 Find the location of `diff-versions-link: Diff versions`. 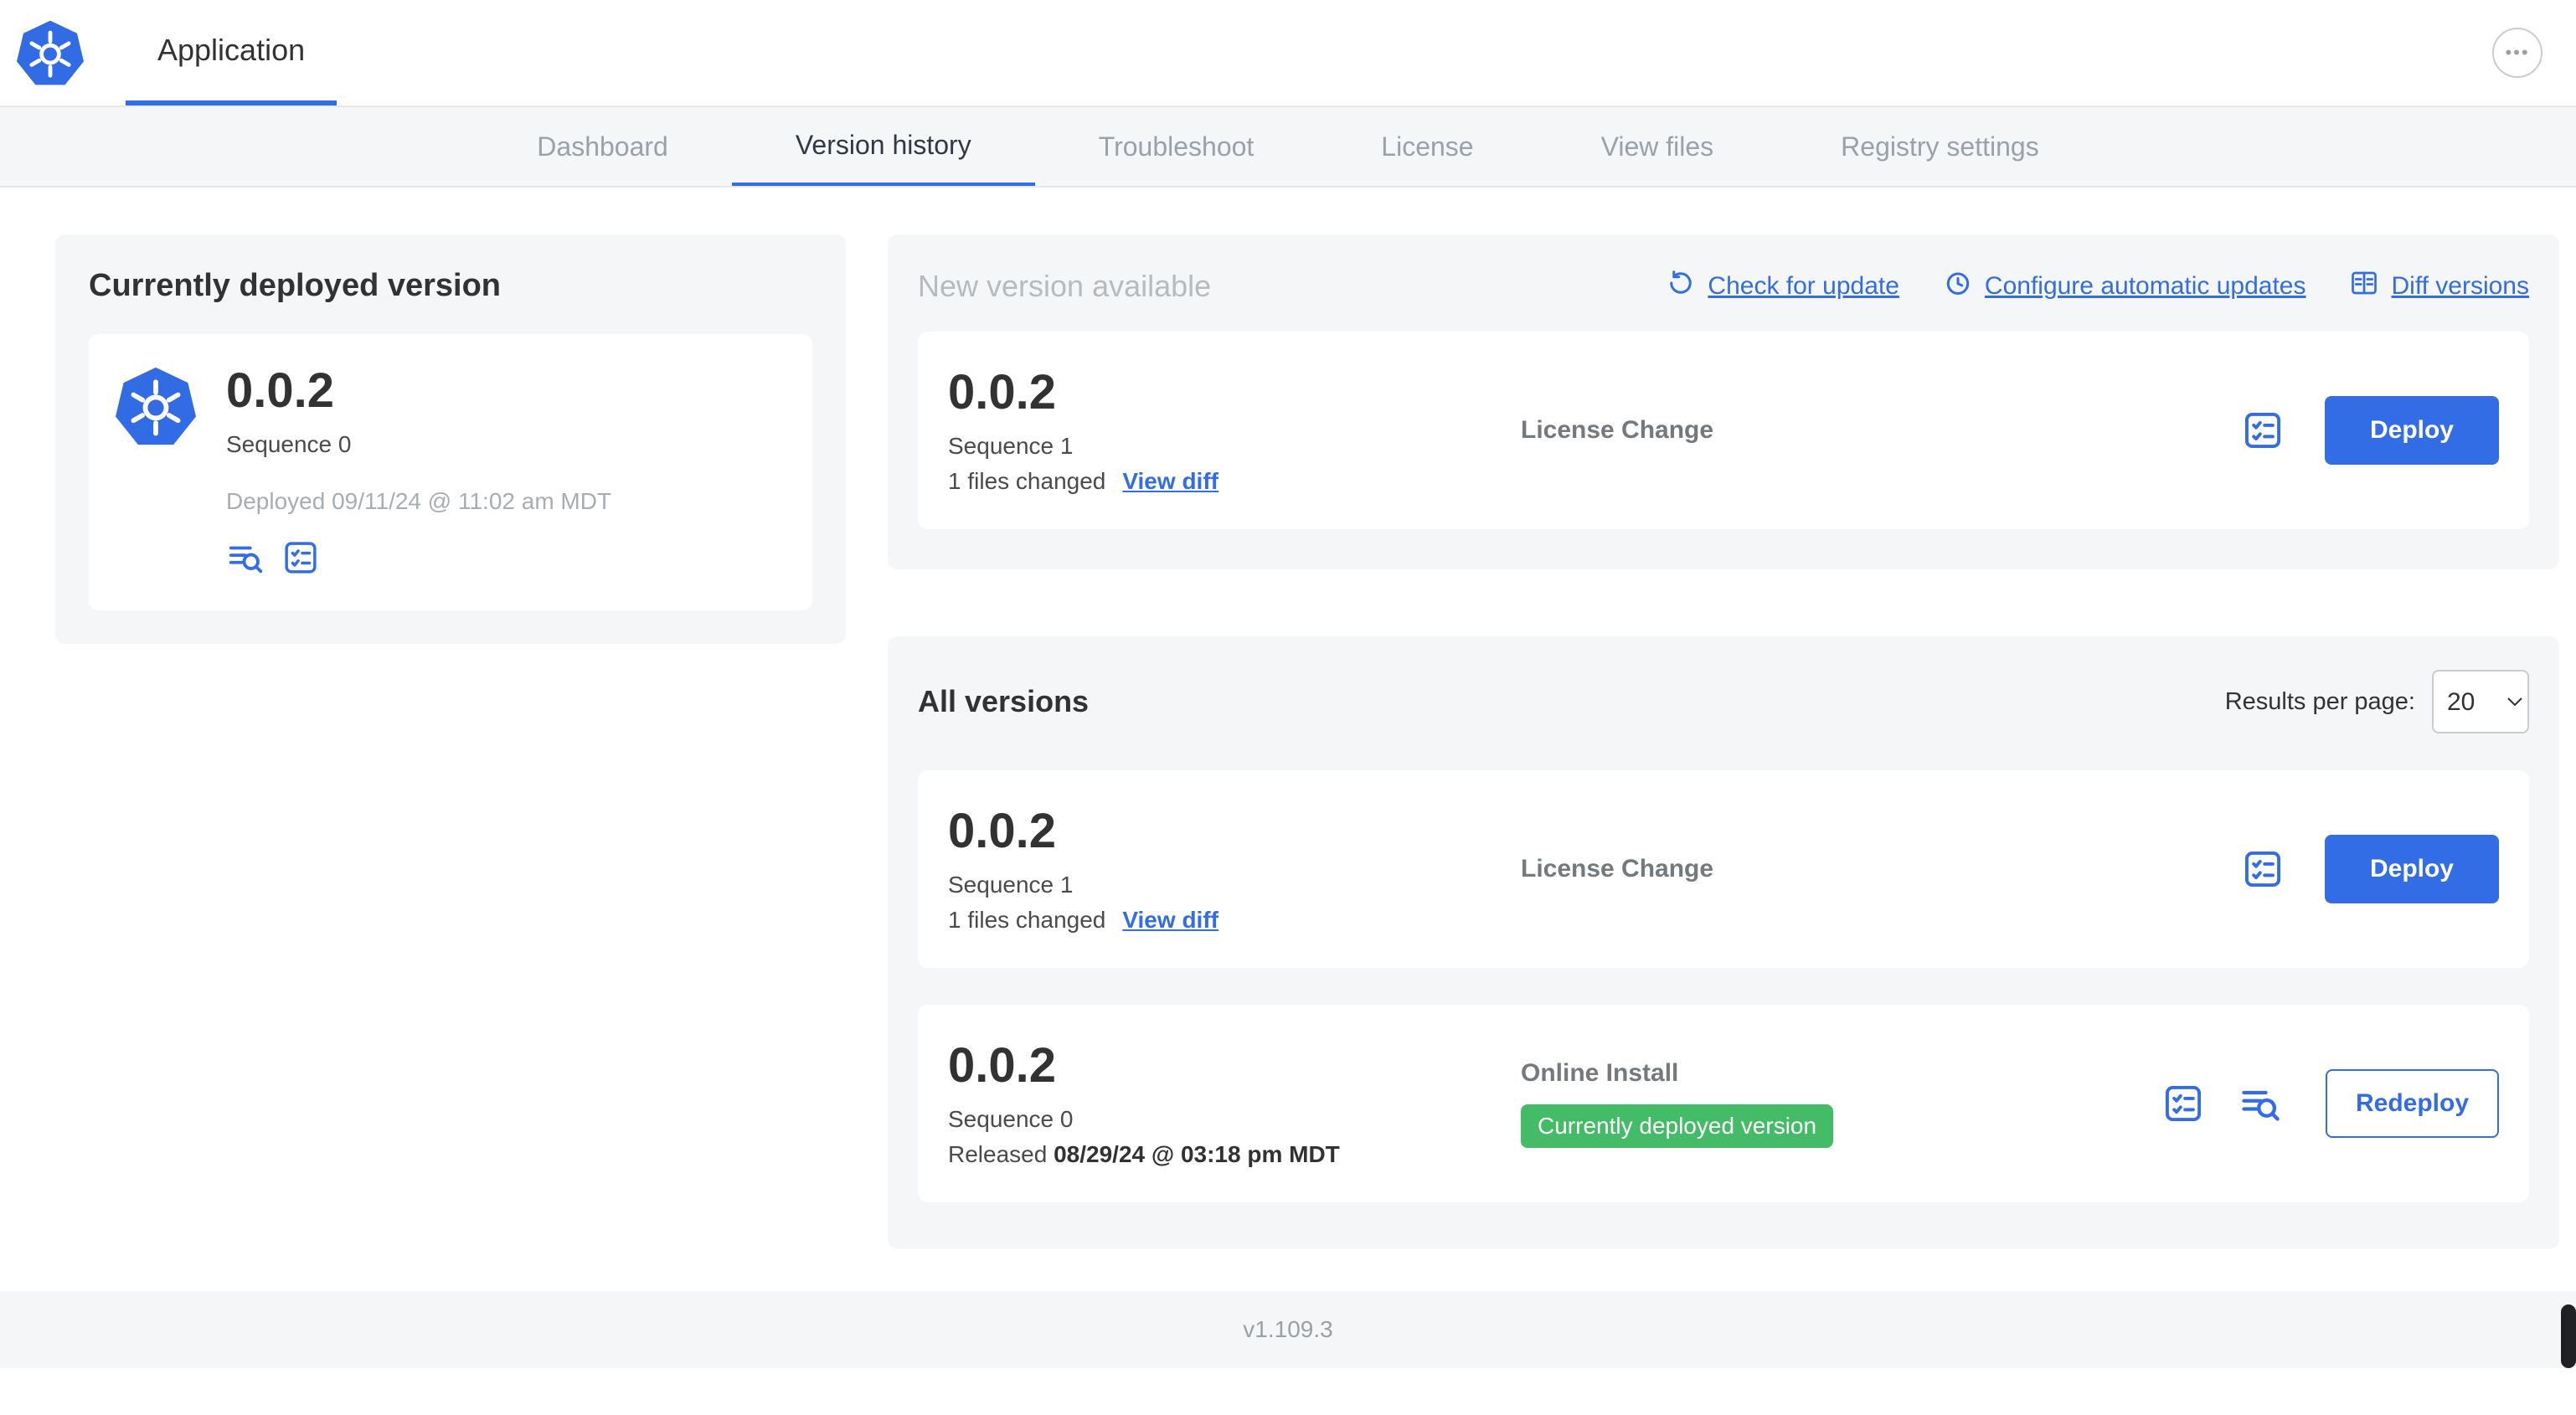

diff-versions-link: Diff versions is located at coordinates (2439, 286).